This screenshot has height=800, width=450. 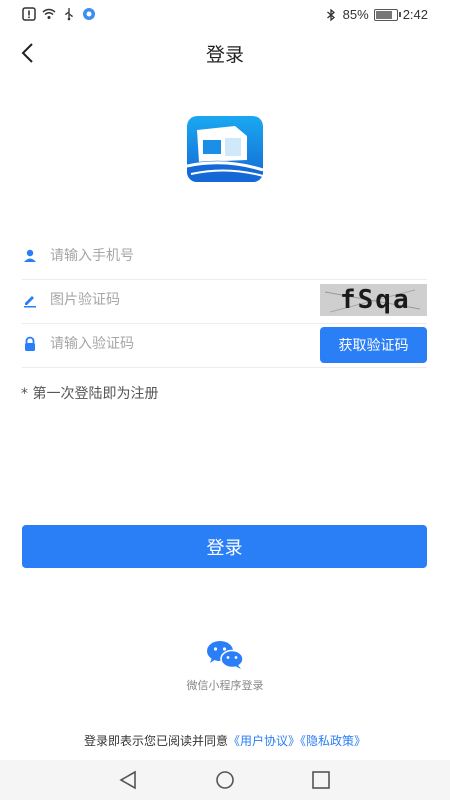 What do you see at coordinates (373, 345) in the screenshot?
I see `get-code-button: 获取验证码` at bounding box center [373, 345].